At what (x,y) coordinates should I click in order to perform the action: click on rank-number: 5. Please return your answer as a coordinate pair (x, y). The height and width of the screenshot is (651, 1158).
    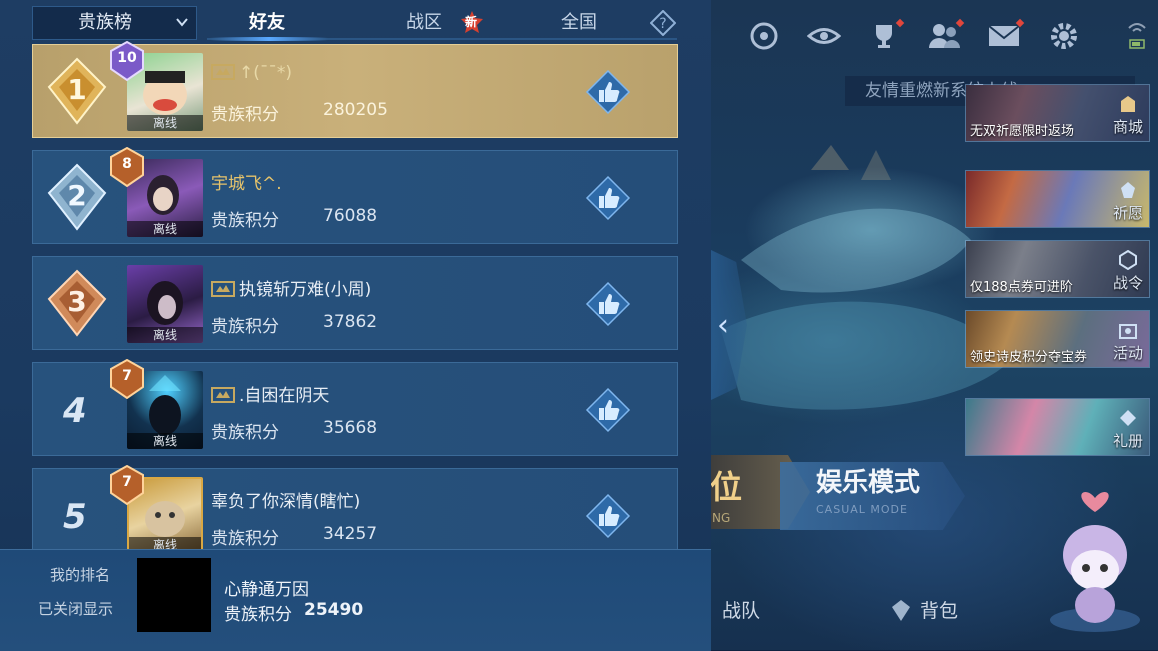
    Looking at the image, I should click on (75, 517).